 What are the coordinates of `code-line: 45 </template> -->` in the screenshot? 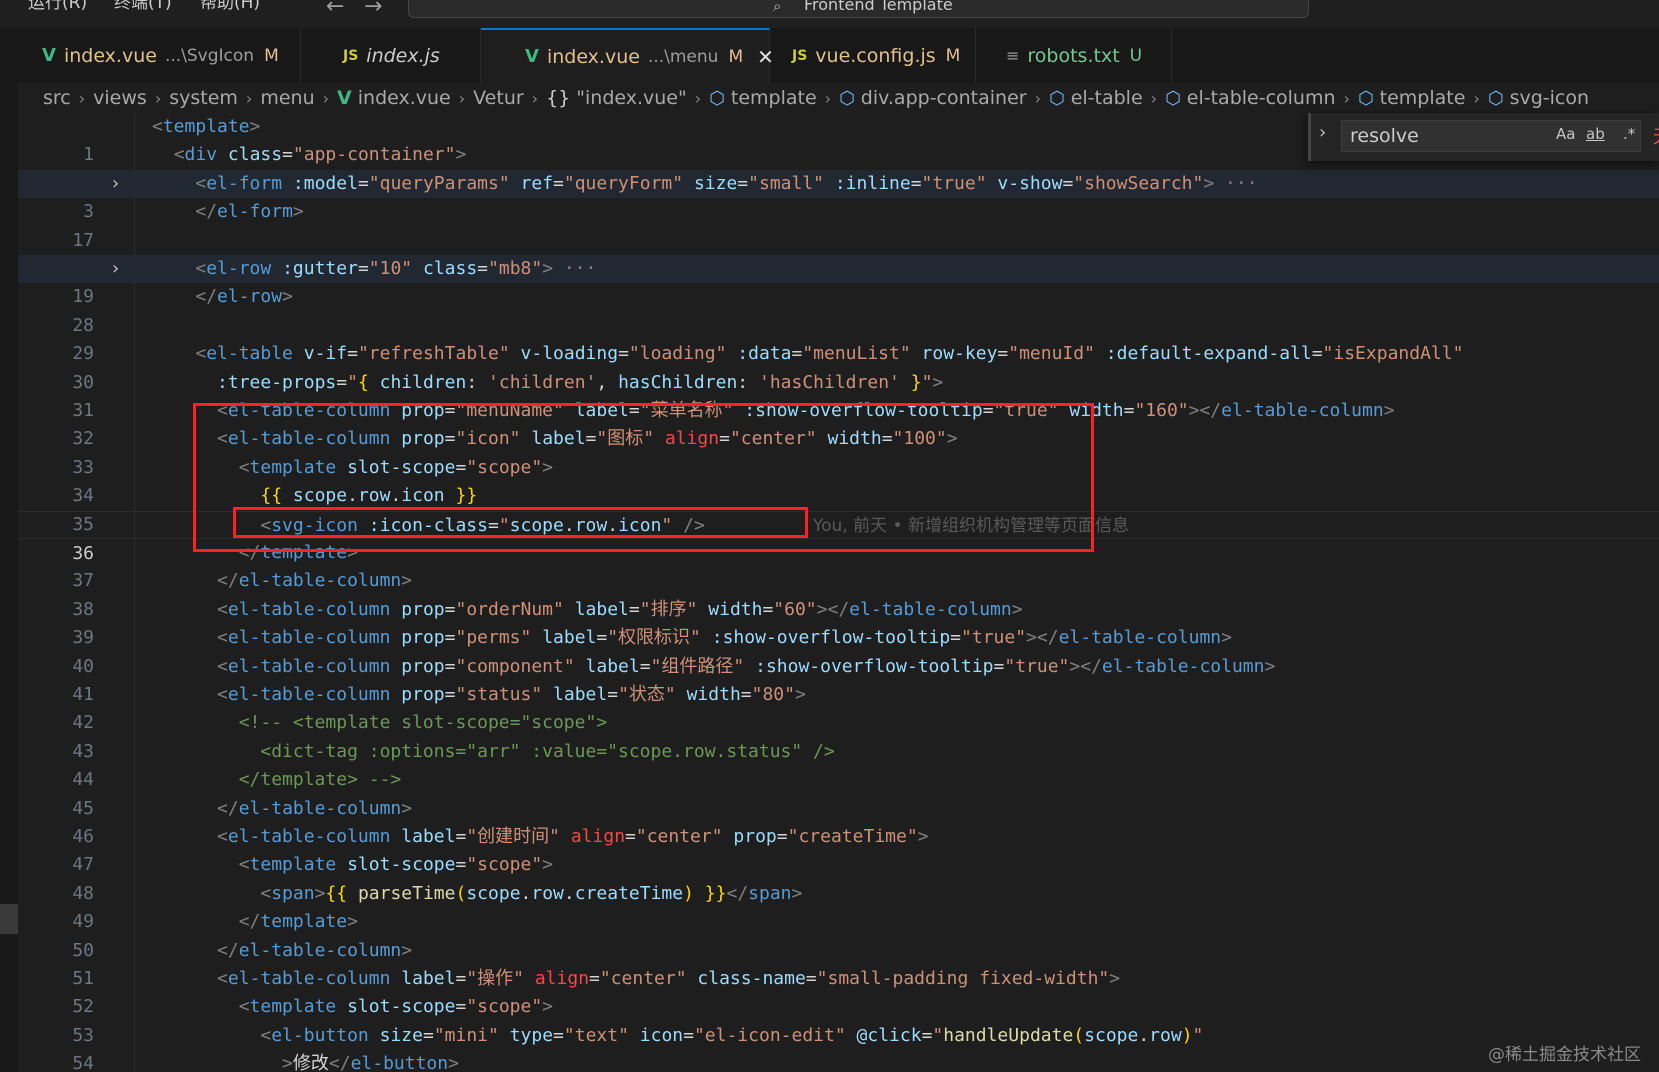 It's located at (838, 792).